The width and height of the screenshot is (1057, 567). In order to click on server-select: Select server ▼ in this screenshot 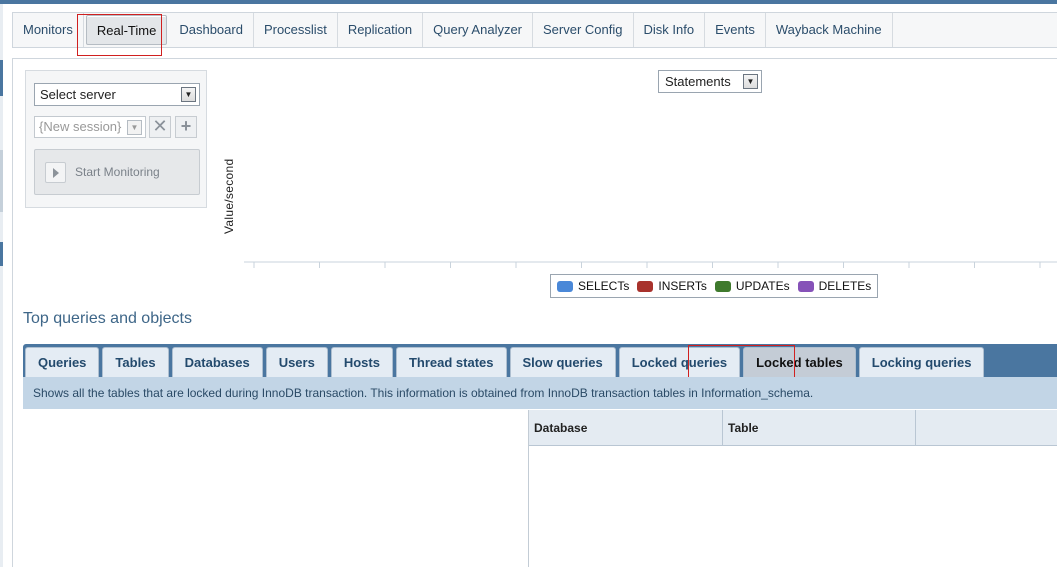, I will do `click(117, 94)`.